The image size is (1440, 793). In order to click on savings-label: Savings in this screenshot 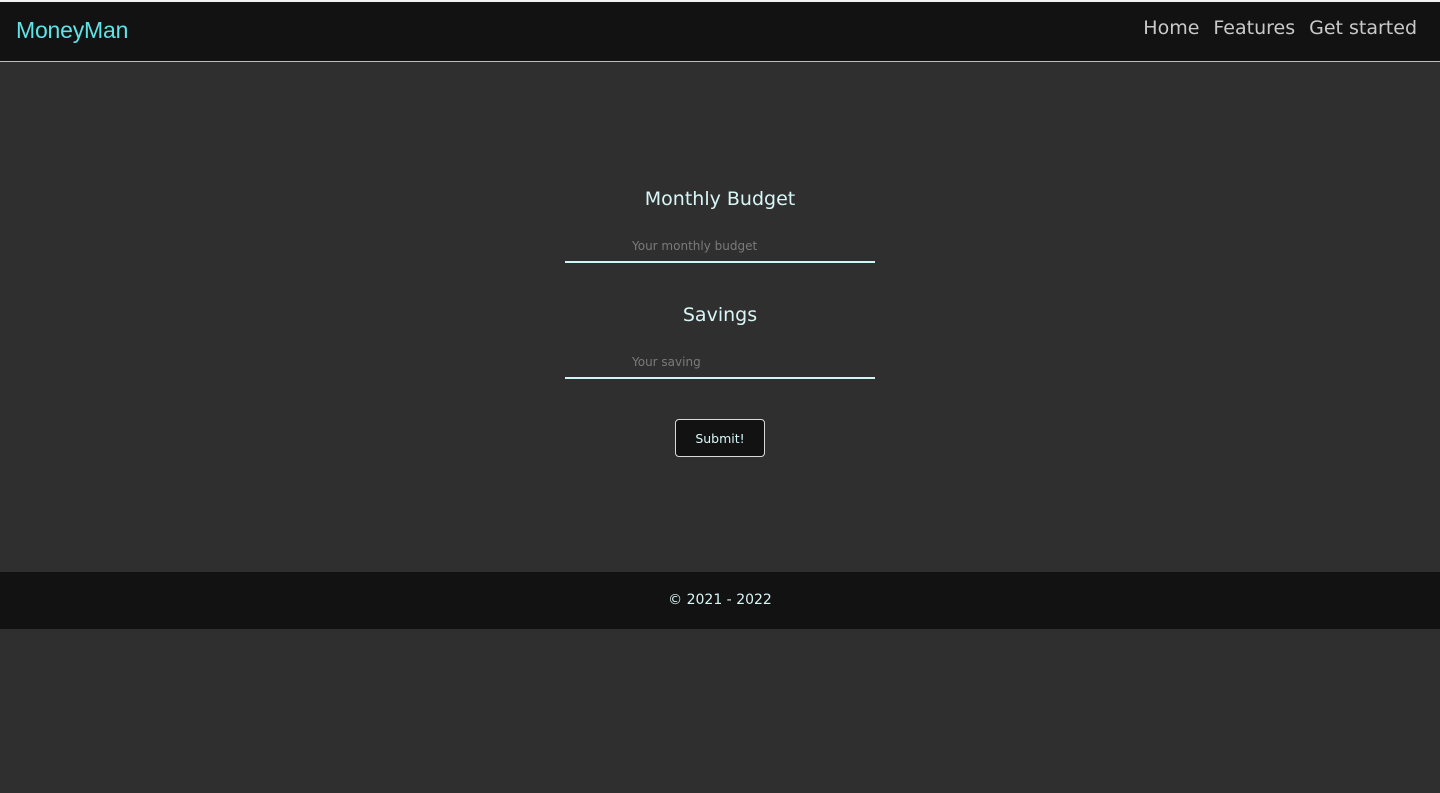, I will do `click(720, 315)`.